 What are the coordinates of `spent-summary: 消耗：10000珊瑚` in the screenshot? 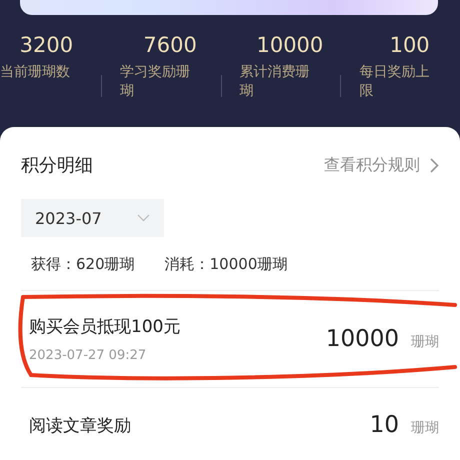 It's located at (226, 264).